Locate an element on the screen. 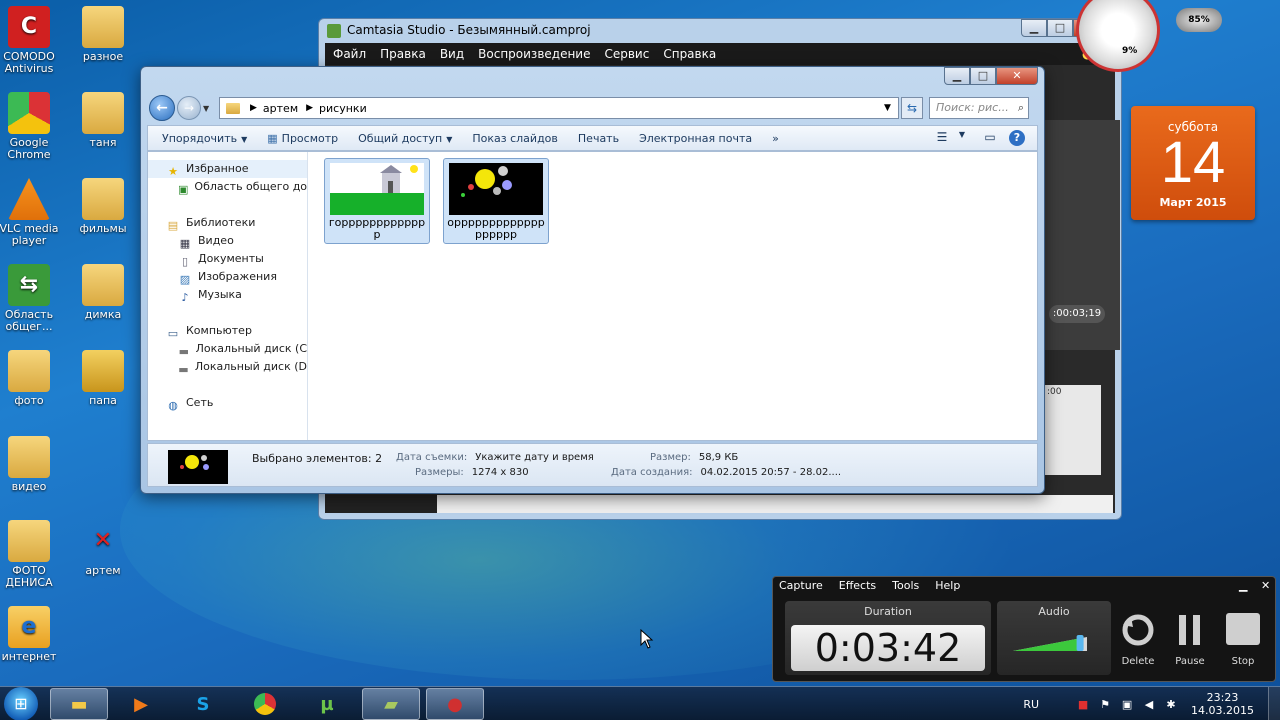 Image resolution: width=1280 pixels, height=720 pixels. taskbar-camtasia-recorder: ● is located at coordinates (455, 704).